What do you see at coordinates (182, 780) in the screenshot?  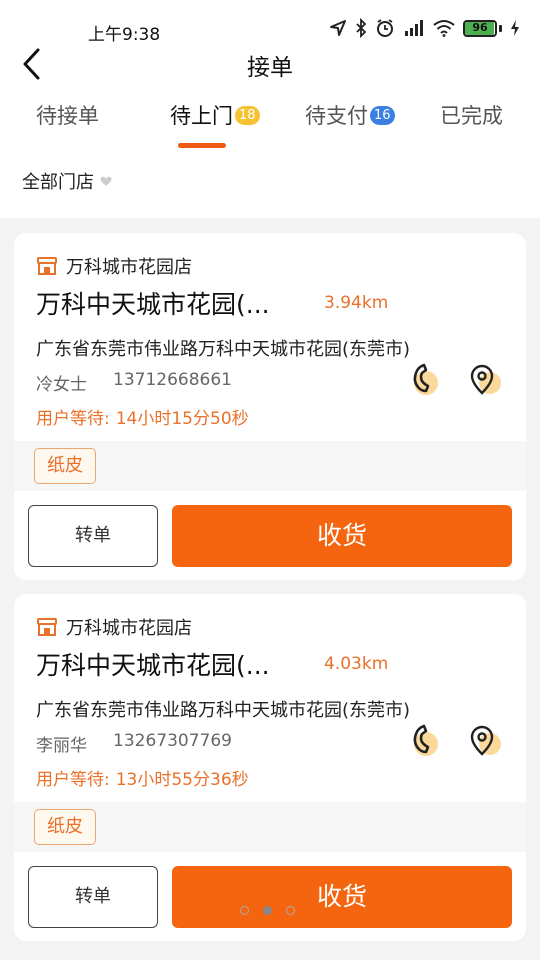 I see `wait-time: 13小时55分36秒` at bounding box center [182, 780].